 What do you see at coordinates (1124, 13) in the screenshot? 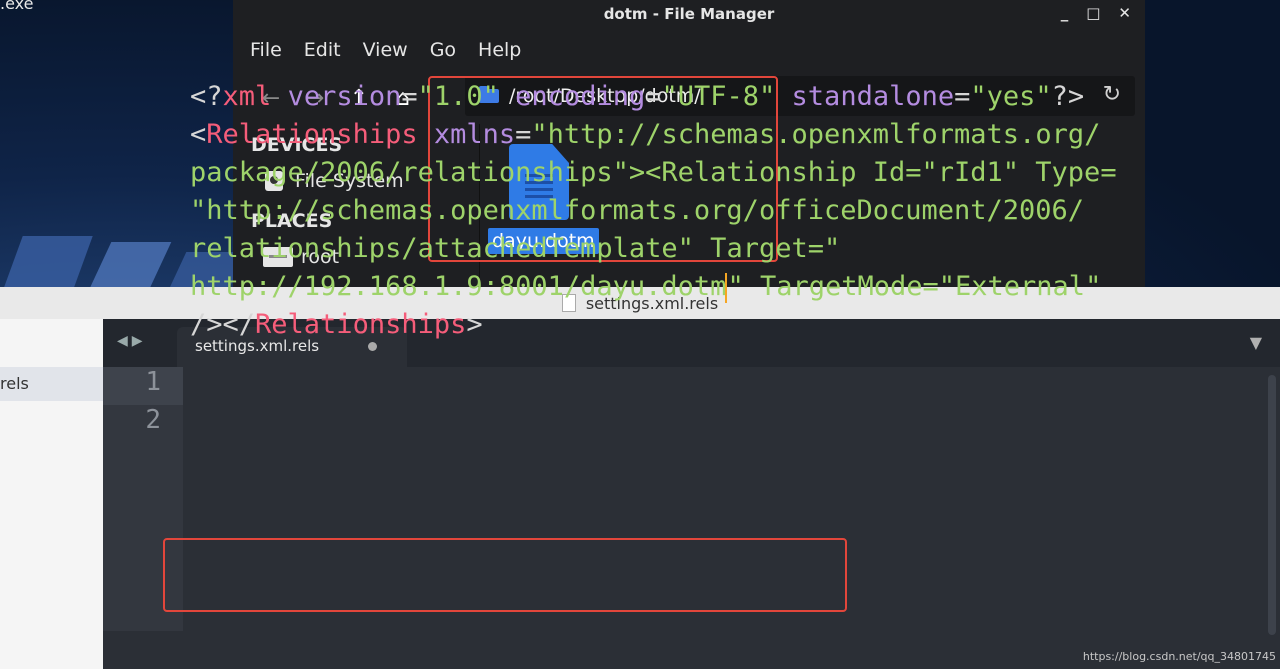
I see `close-button: ✕` at bounding box center [1124, 13].